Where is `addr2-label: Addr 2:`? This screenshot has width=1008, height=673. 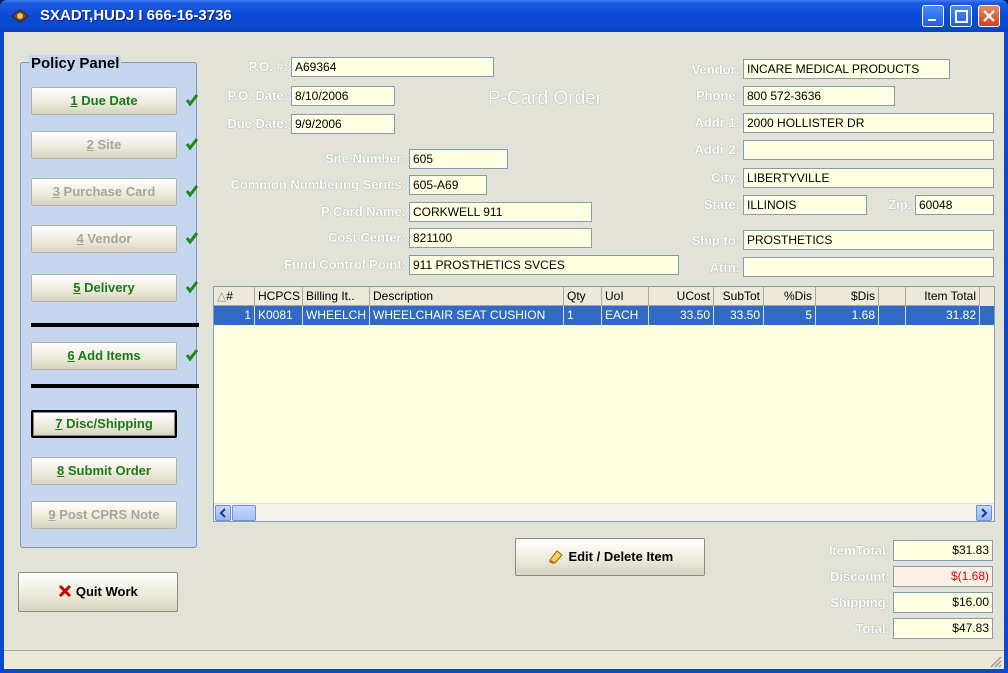 addr2-label: Addr 2: is located at coordinates (717, 149).